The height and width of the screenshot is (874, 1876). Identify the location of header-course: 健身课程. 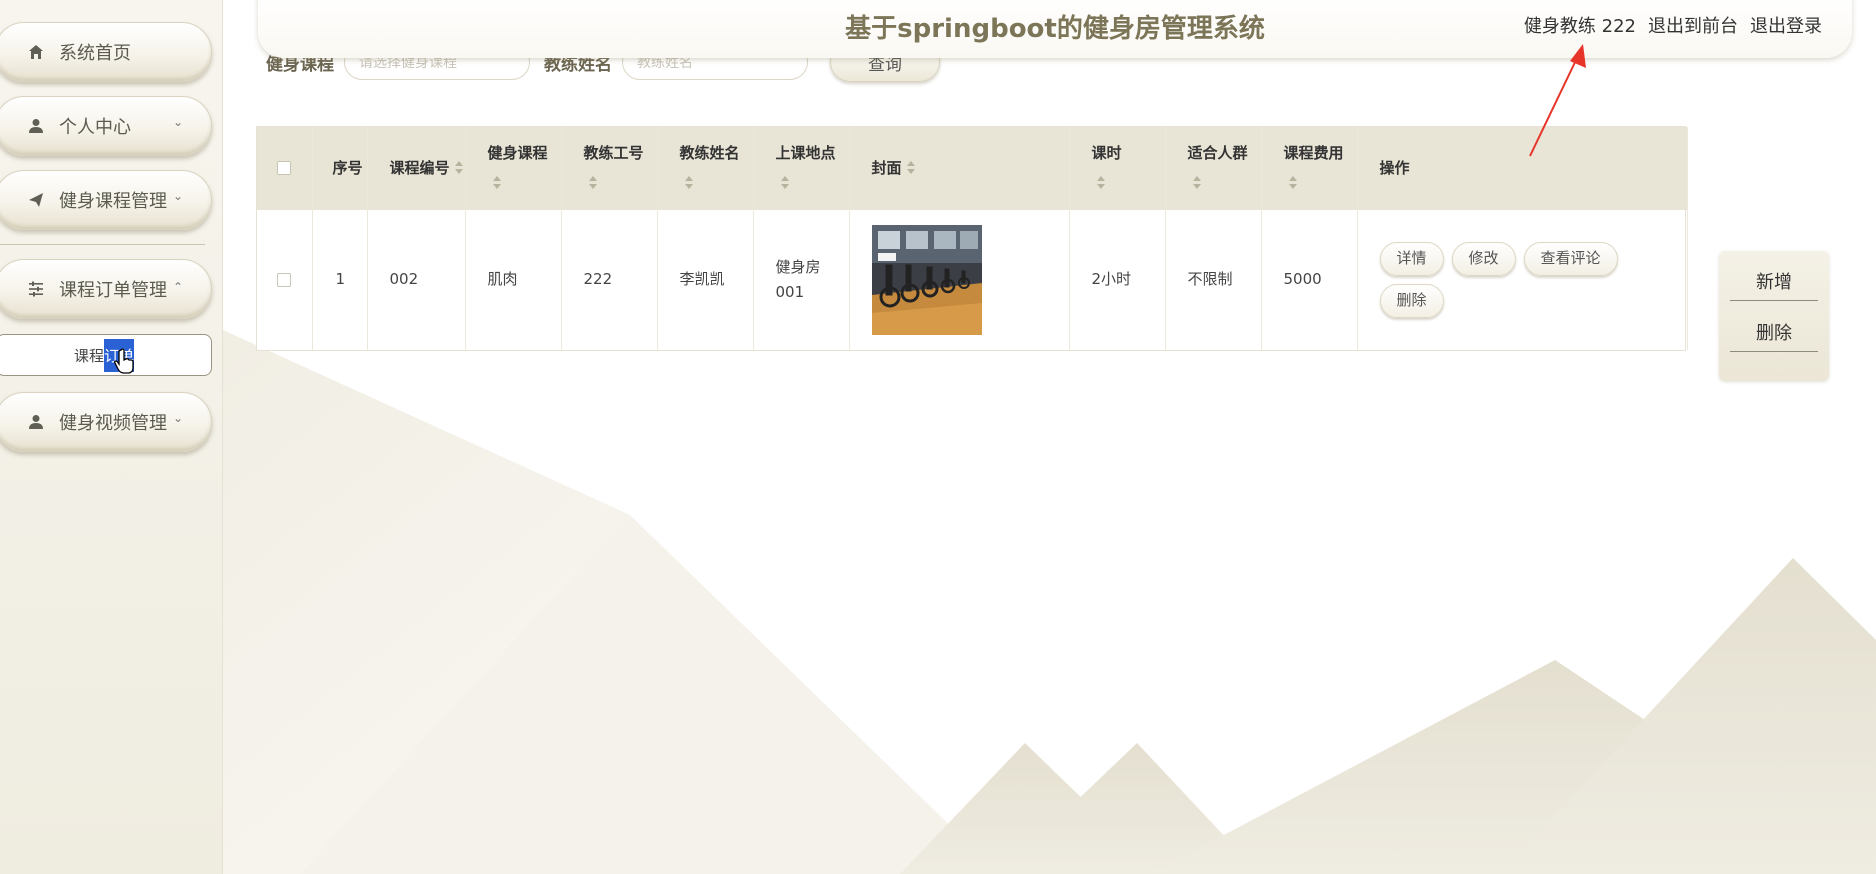
(513, 168).